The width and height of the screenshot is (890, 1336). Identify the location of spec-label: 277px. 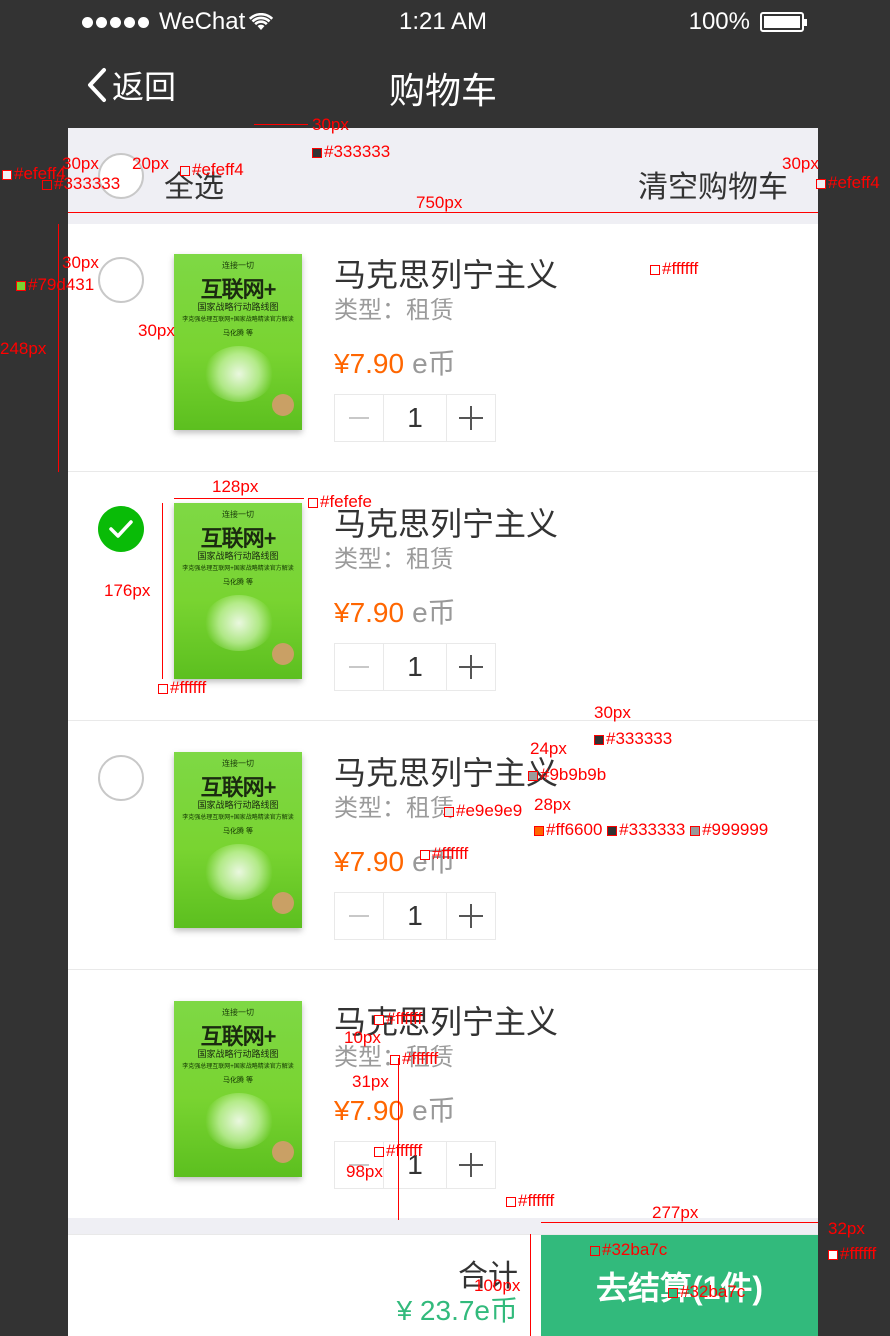
(675, 1212).